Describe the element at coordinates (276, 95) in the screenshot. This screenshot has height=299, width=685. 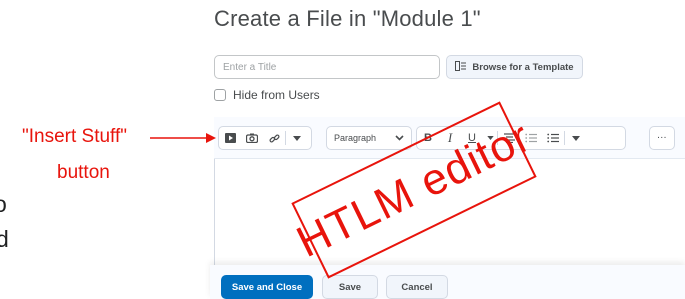
I see `hide-from-users-label: Hide from Users` at that location.